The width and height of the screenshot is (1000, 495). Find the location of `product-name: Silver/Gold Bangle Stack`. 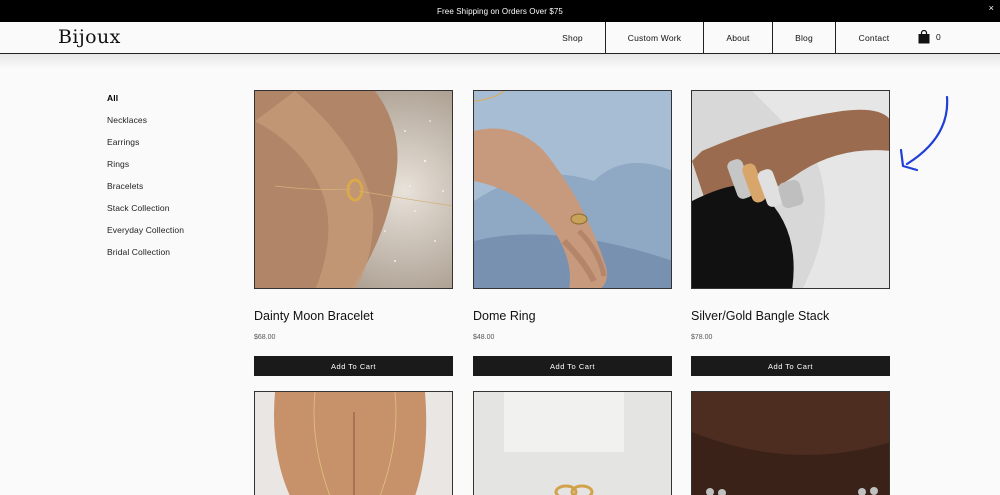

product-name: Silver/Gold Bangle Stack is located at coordinates (760, 316).